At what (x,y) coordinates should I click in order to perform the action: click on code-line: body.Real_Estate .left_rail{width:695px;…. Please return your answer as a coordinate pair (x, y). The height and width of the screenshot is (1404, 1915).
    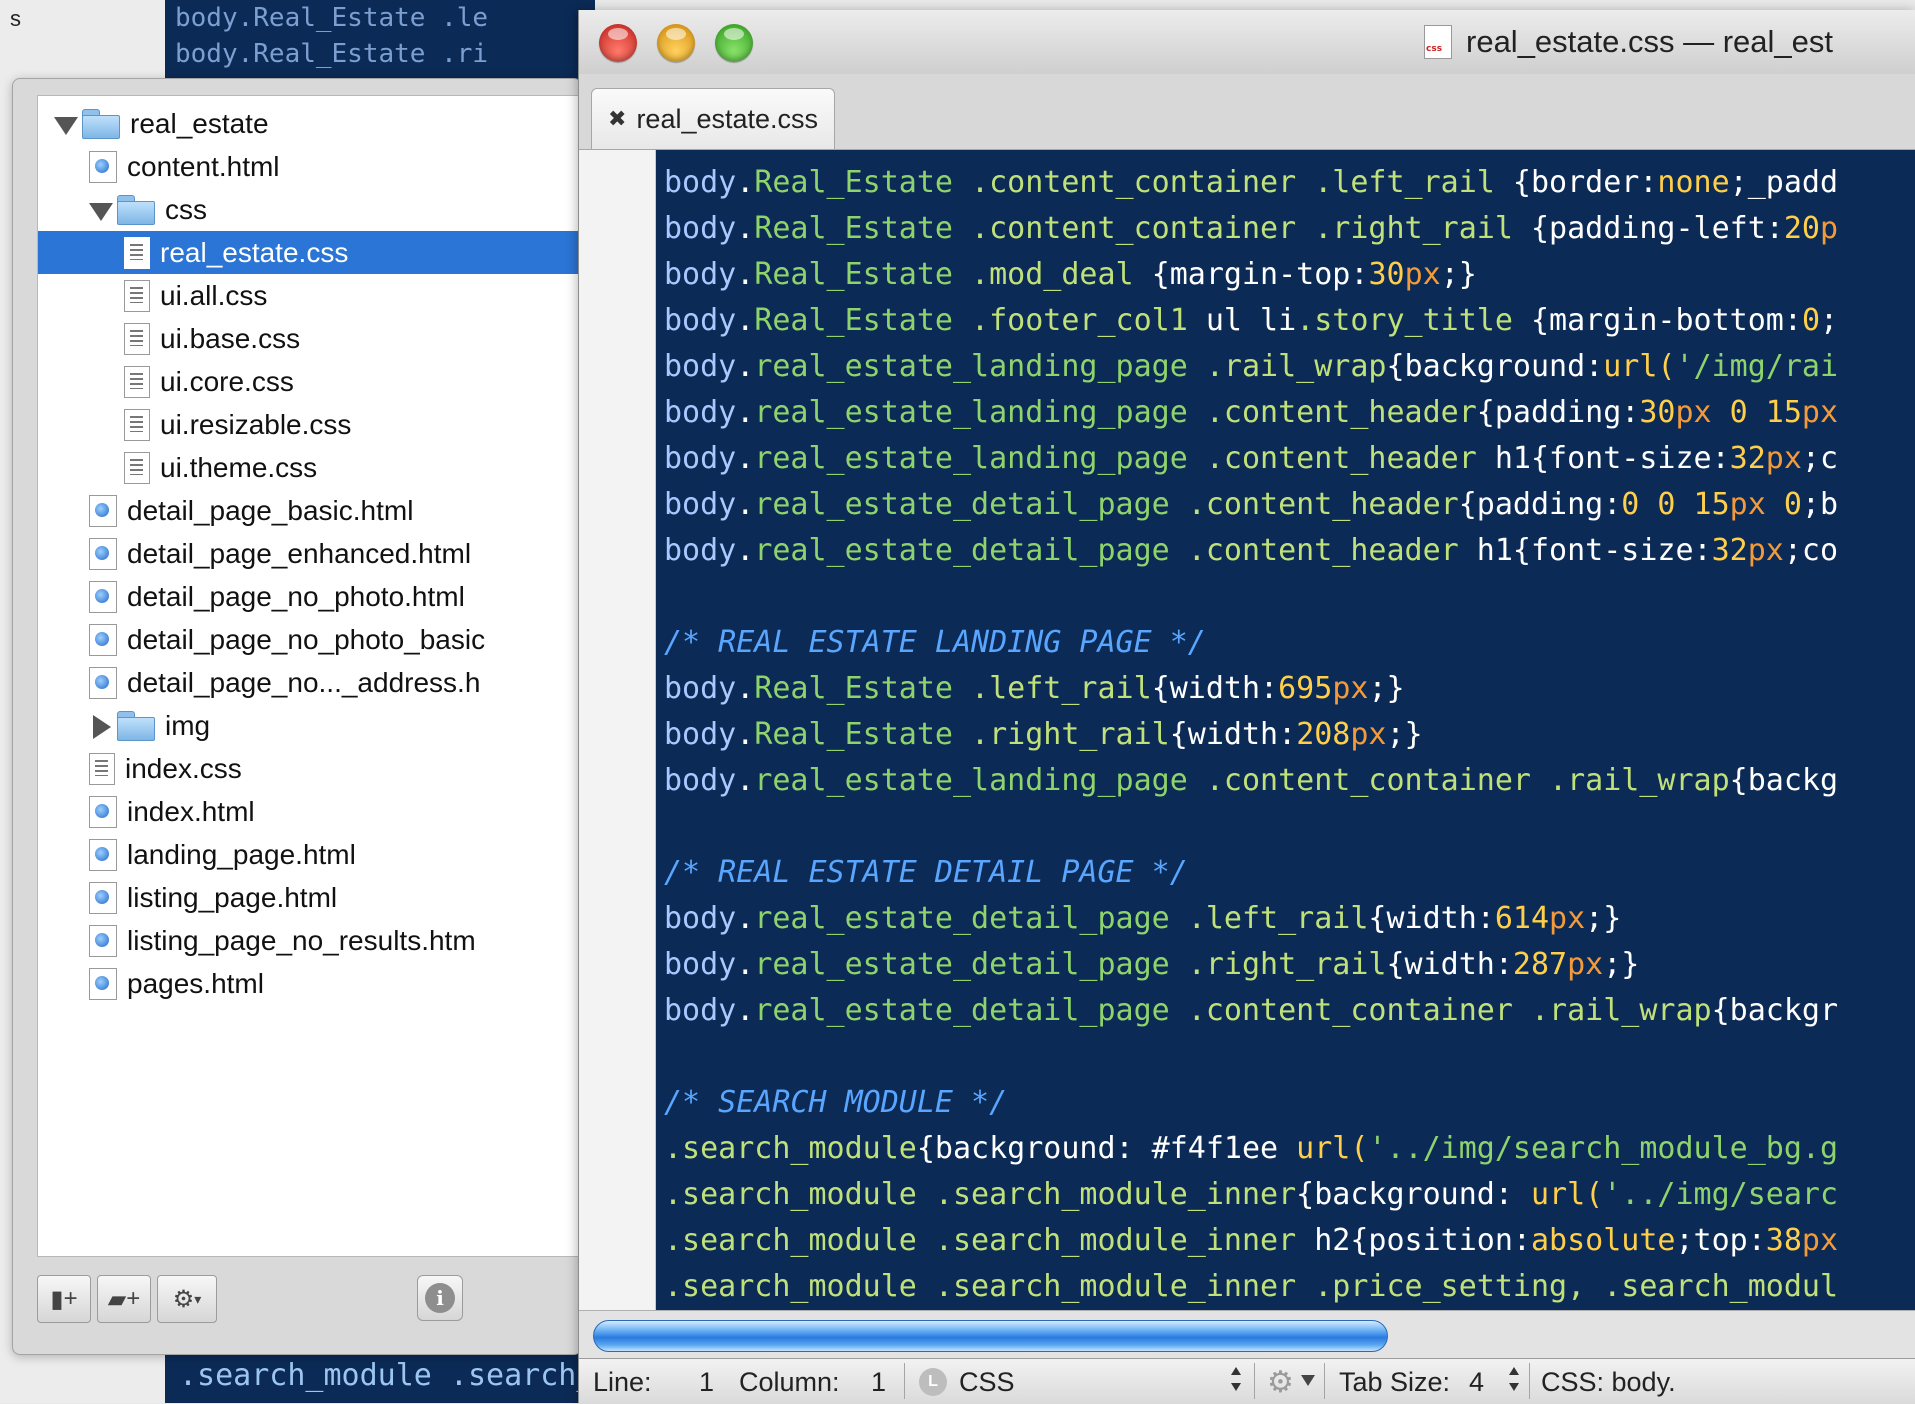
    Looking at the image, I should click on (1251, 689).